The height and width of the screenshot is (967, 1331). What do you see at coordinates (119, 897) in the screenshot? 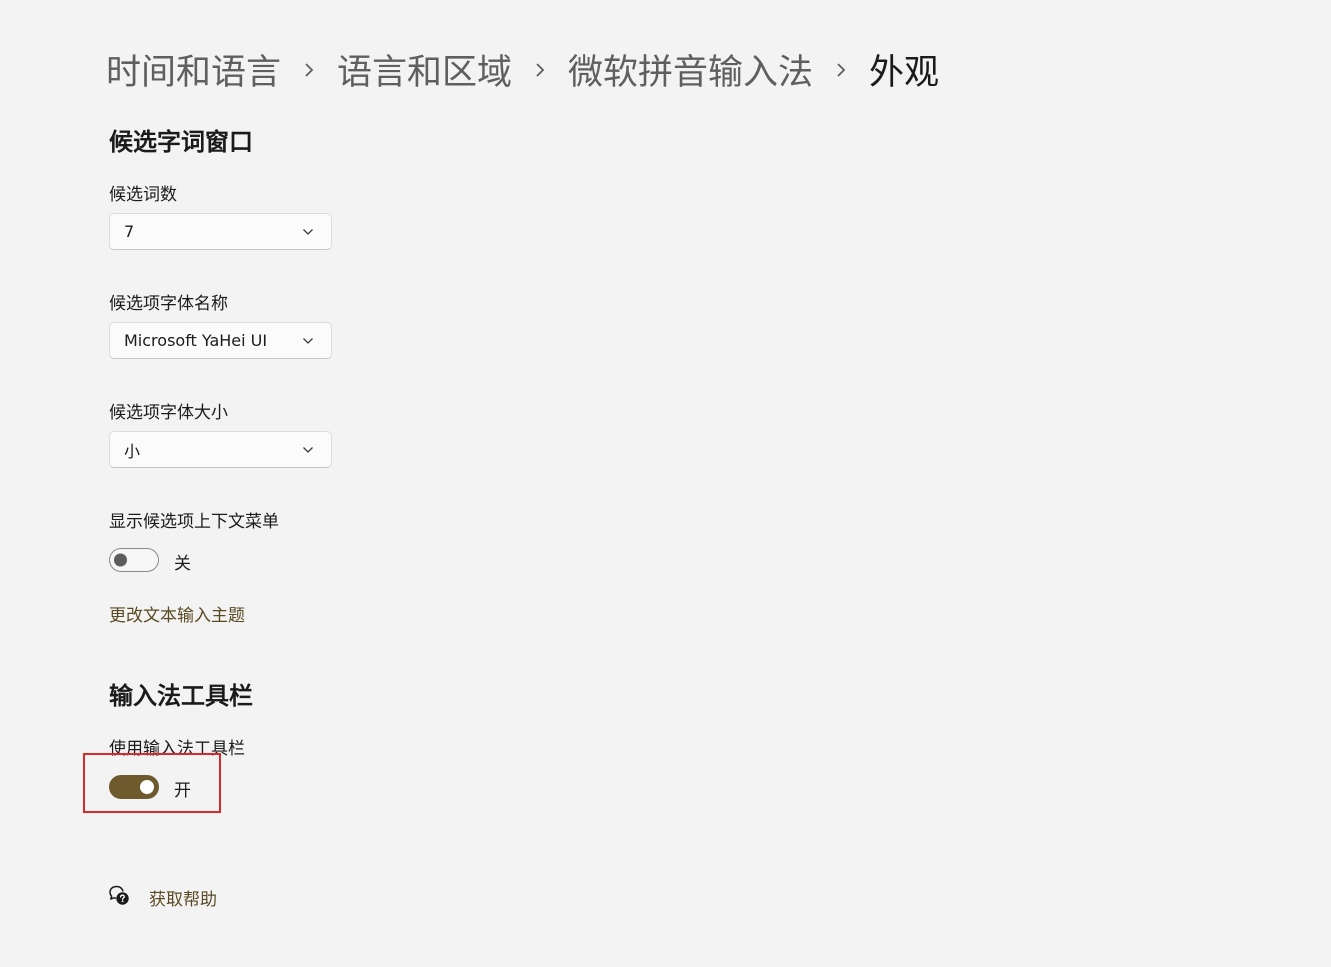
I see `help-chat-icon` at bounding box center [119, 897].